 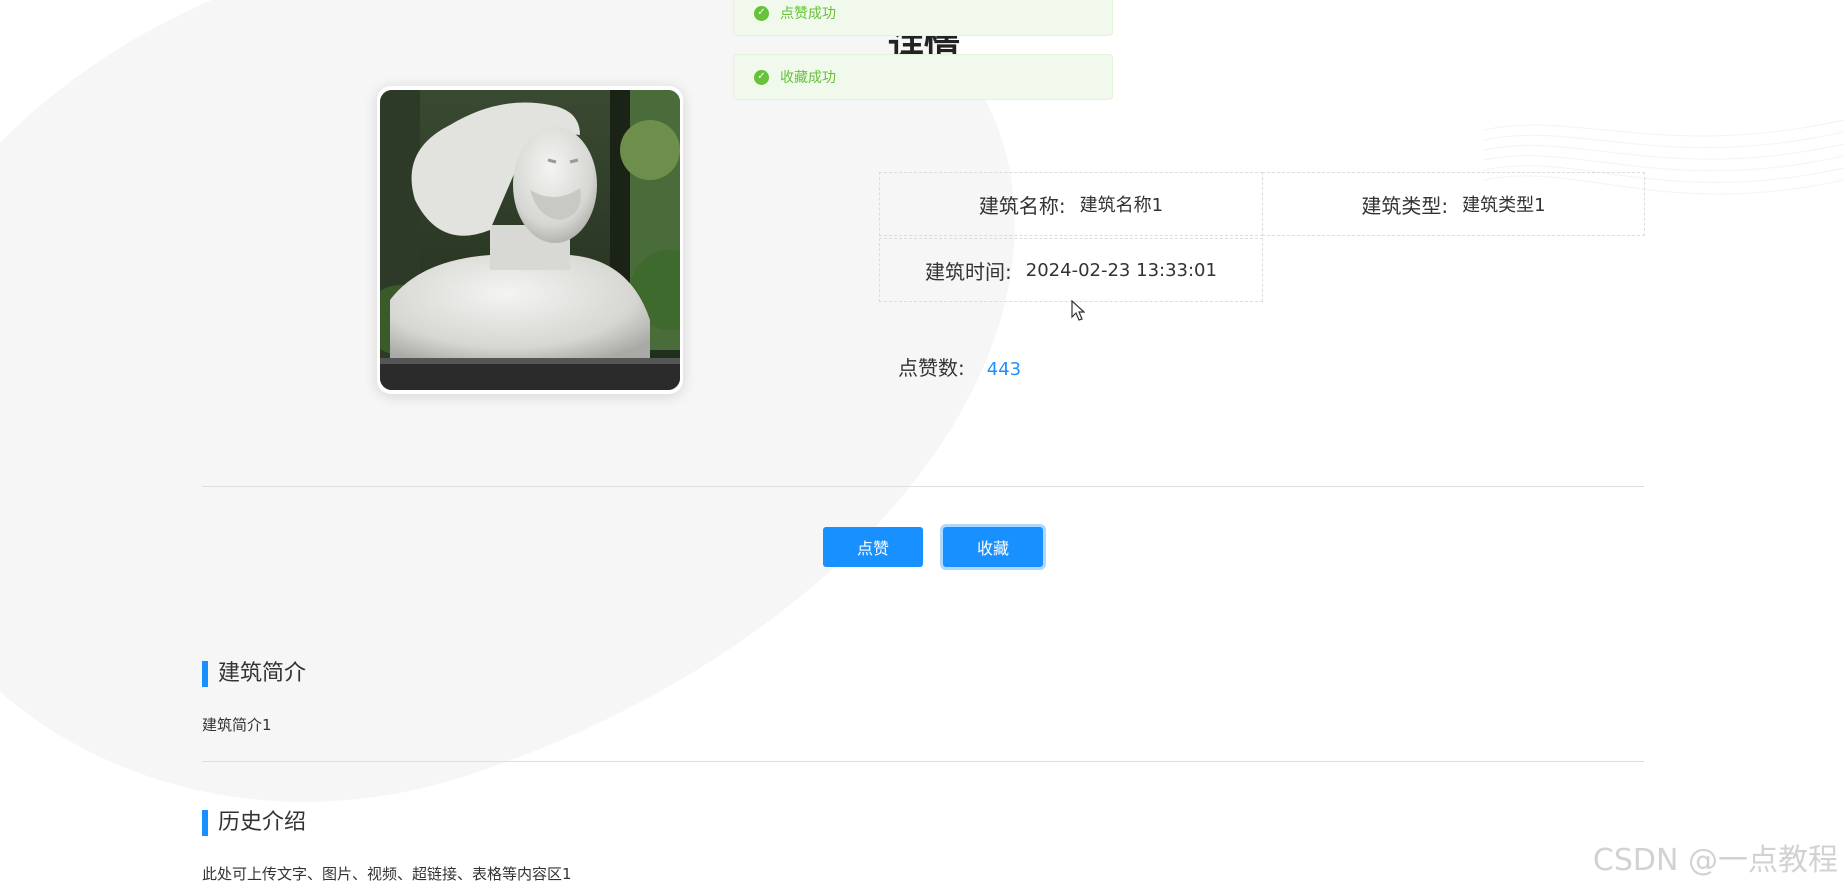 What do you see at coordinates (254, 674) in the screenshot?
I see `section-title-intro: 建筑简介` at bounding box center [254, 674].